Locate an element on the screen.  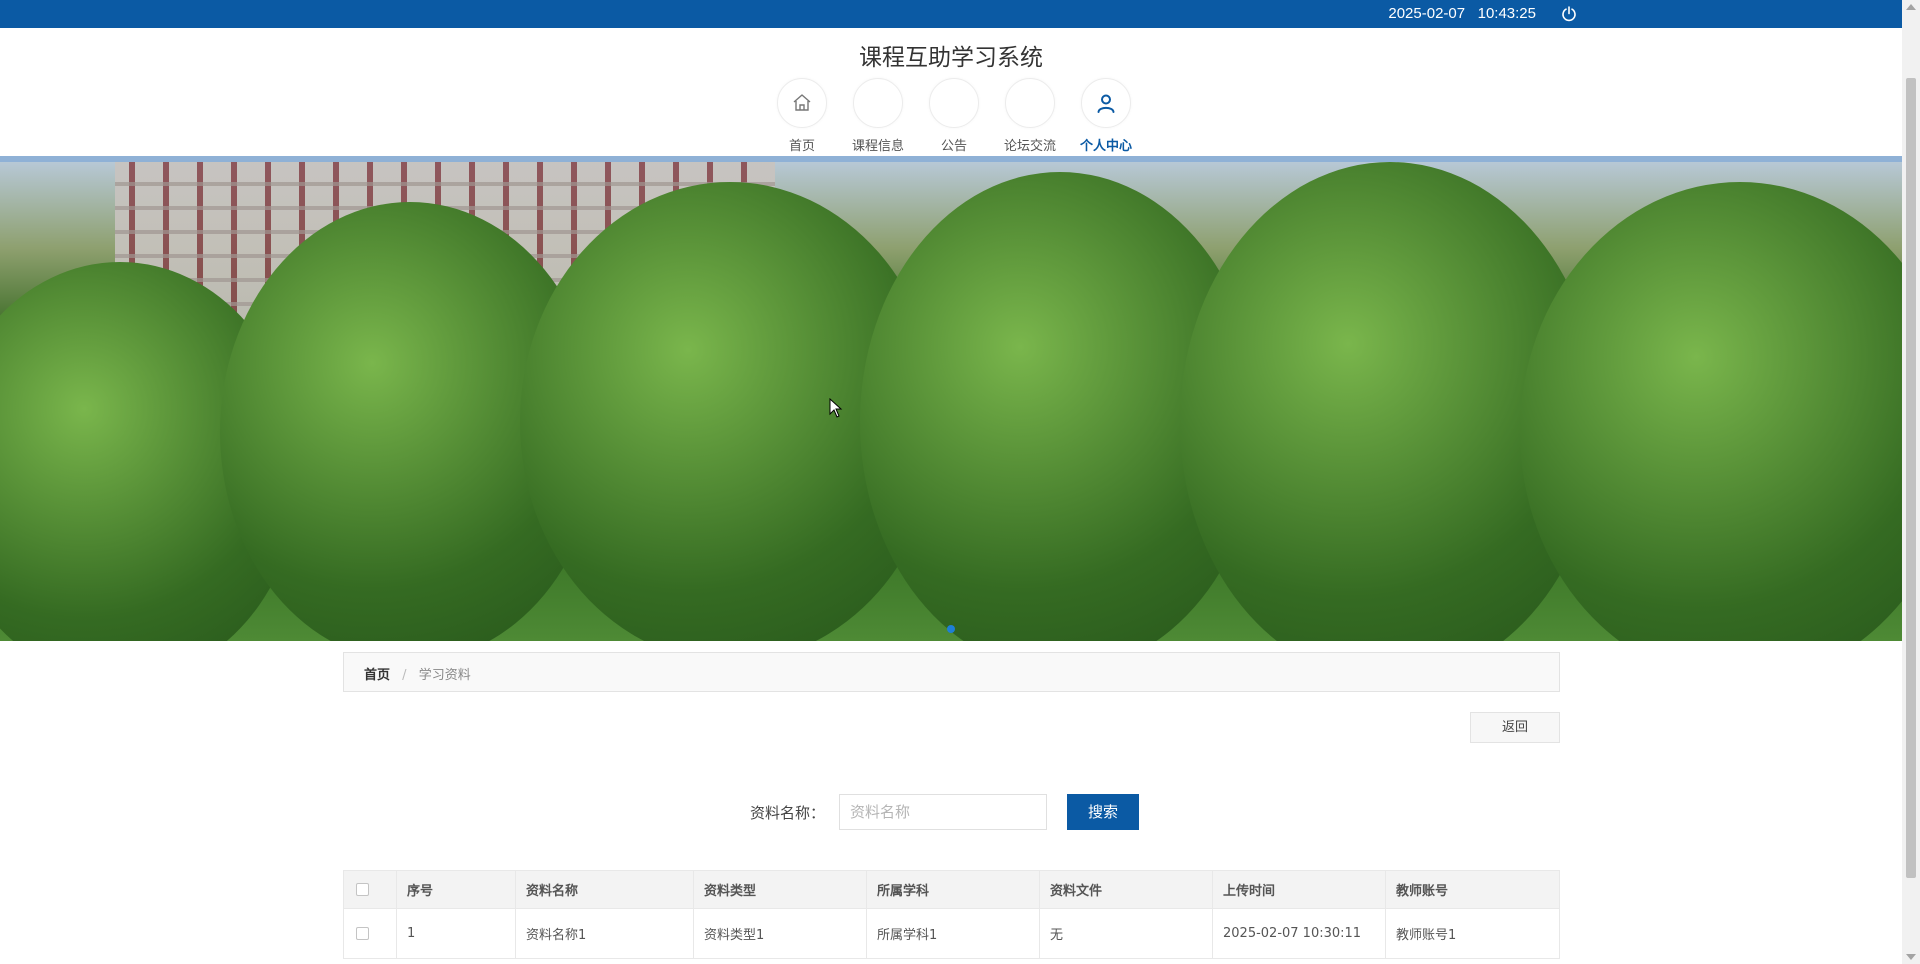
search-input is located at coordinates (943, 812).